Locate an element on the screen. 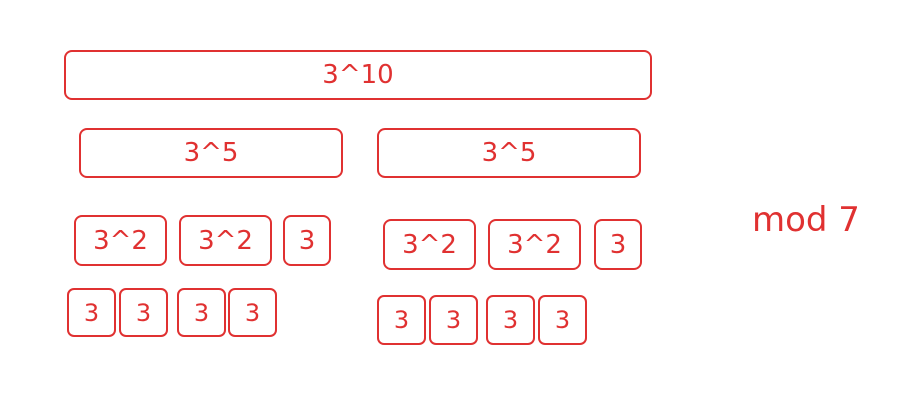 Image resolution: width=918 pixels, height=406 pixels. factor-box-3-right-4: 3 is located at coordinates (562, 320).